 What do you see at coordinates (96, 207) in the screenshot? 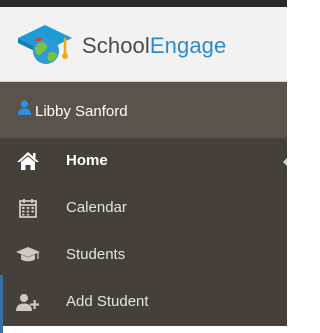
I see `sidebar-item-label: Calendar` at bounding box center [96, 207].